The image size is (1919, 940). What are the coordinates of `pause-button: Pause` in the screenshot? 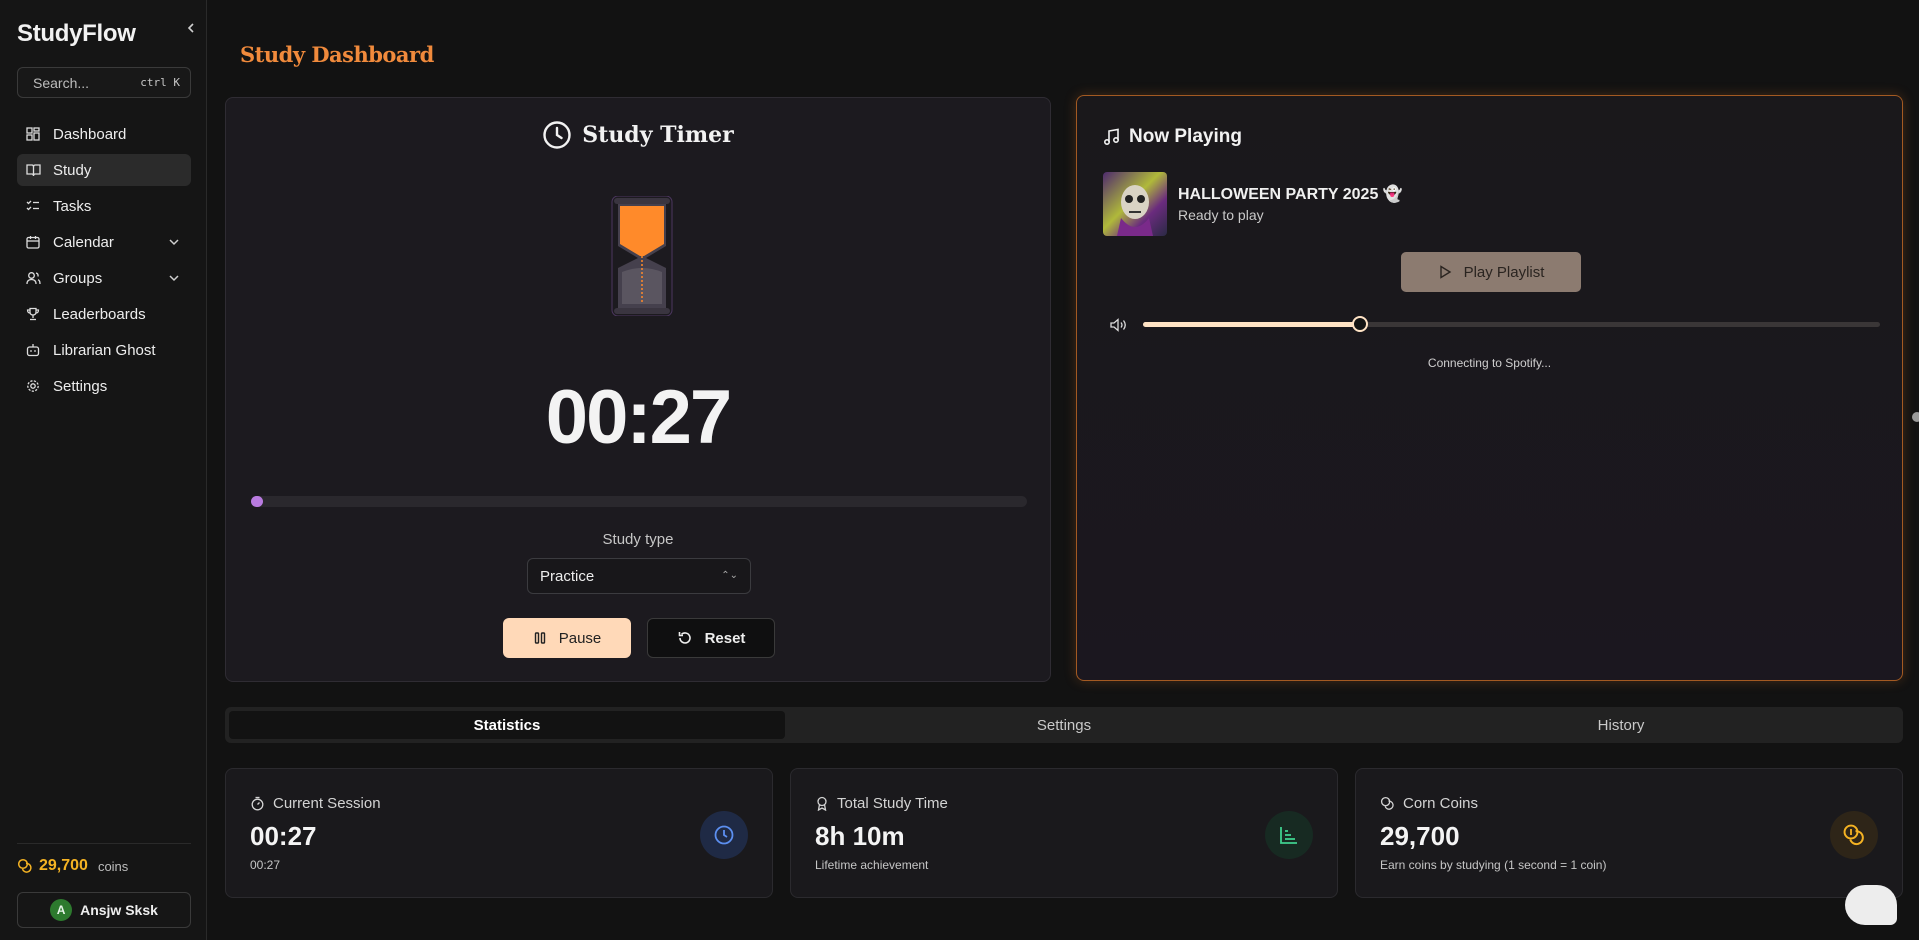 It's located at (567, 638).